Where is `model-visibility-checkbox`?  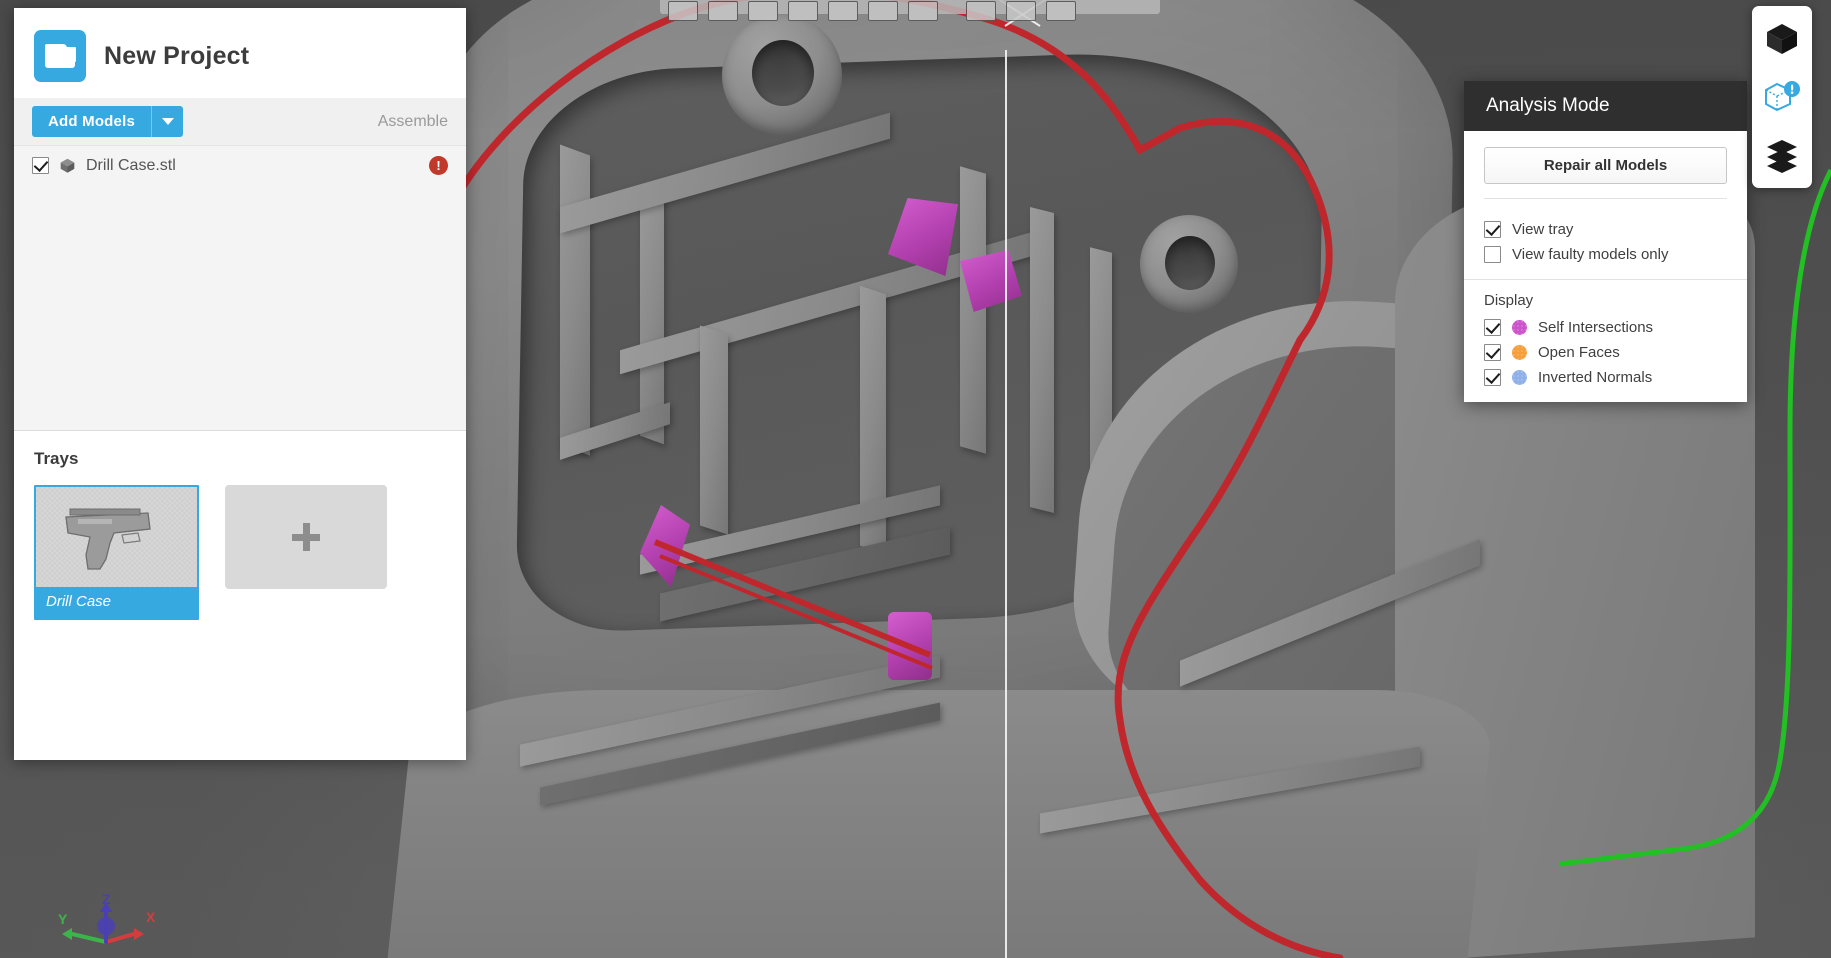
model-visibility-checkbox is located at coordinates (40, 165).